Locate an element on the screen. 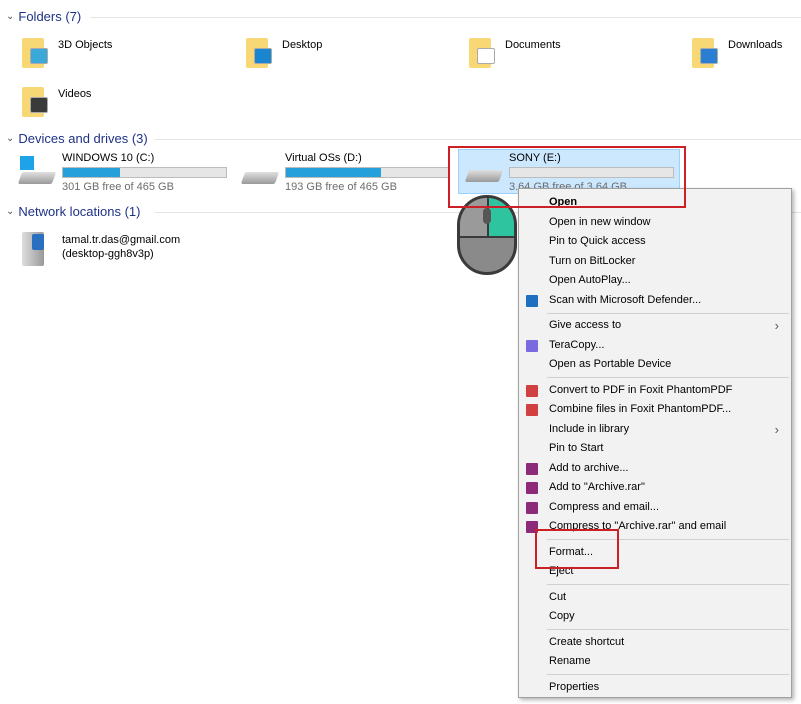 Image resolution: width=801 pixels, height=704 pixels. downloads-folder-icon is located at coordinates (705, 52).